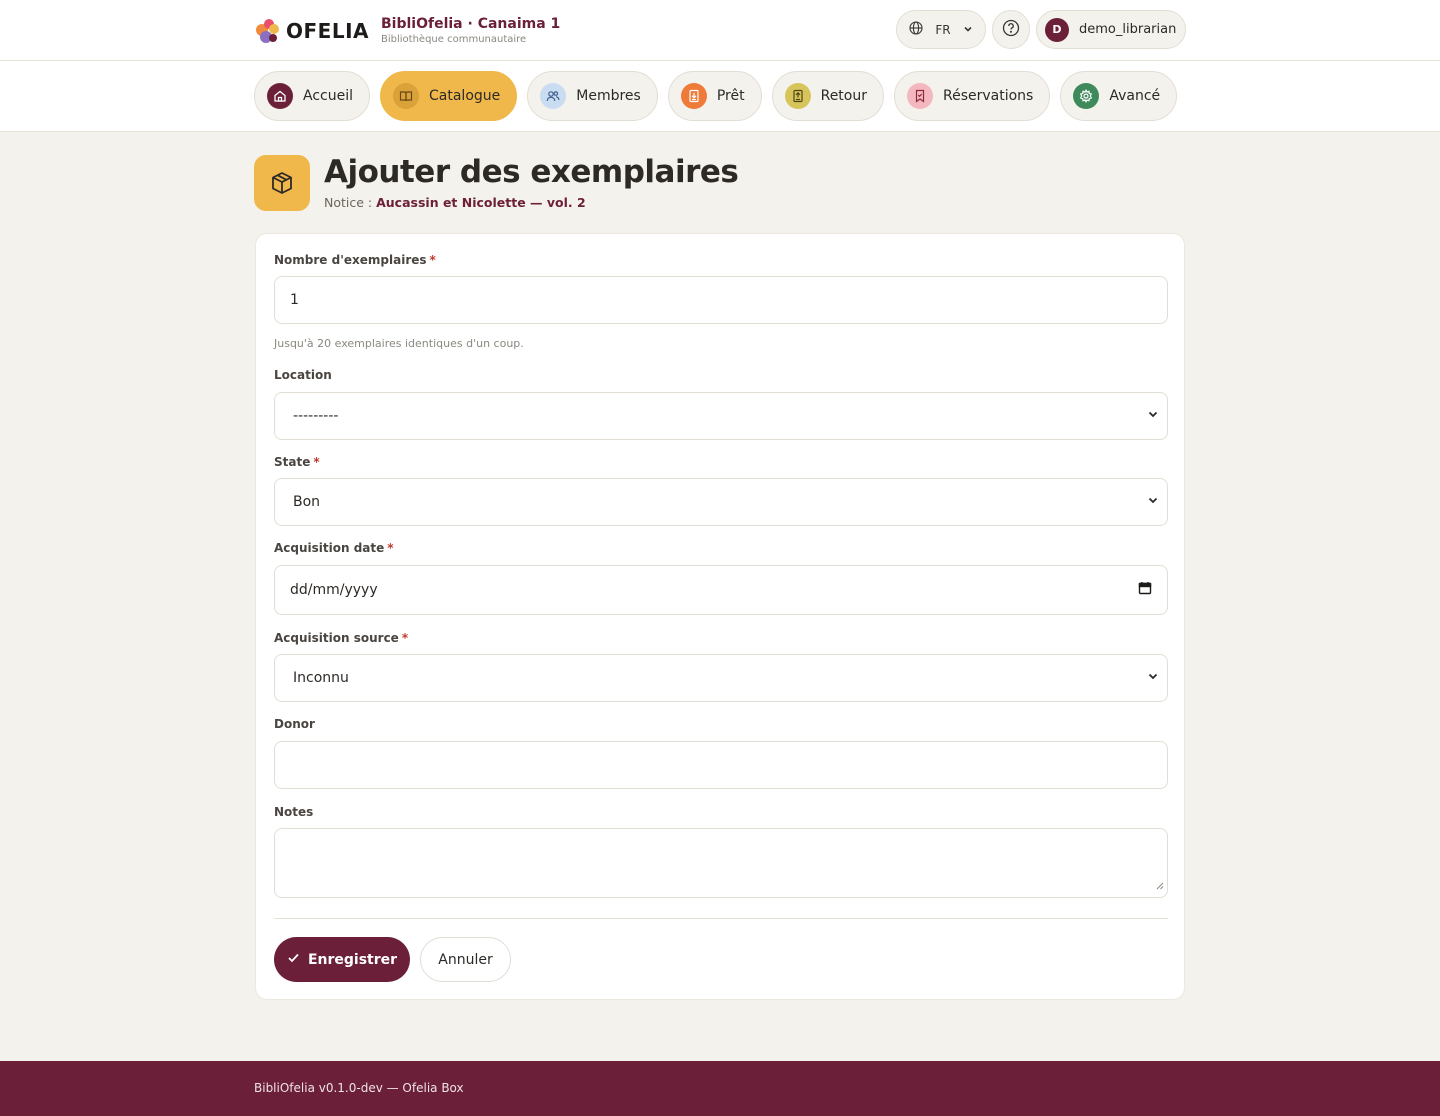  I want to click on count-input: 1, so click(721, 300).